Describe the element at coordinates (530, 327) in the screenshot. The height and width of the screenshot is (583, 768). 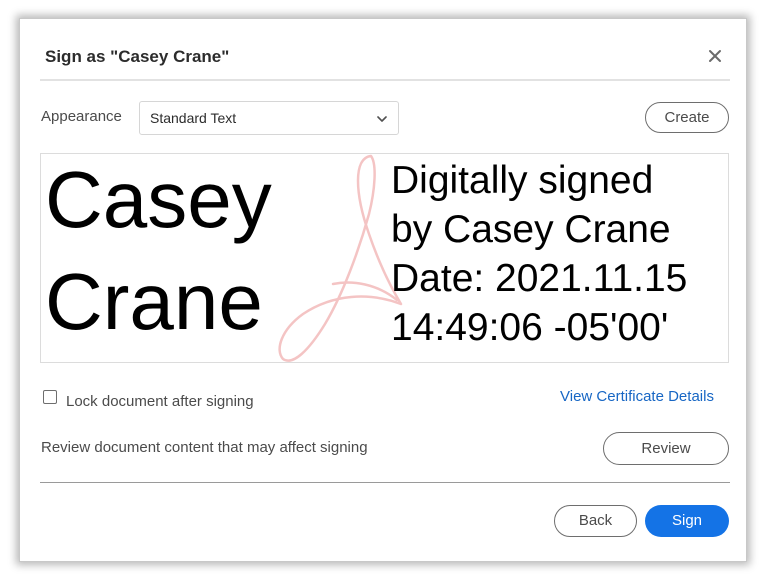
I see `signature-detail-line: 14:49:06 -05'00'` at that location.